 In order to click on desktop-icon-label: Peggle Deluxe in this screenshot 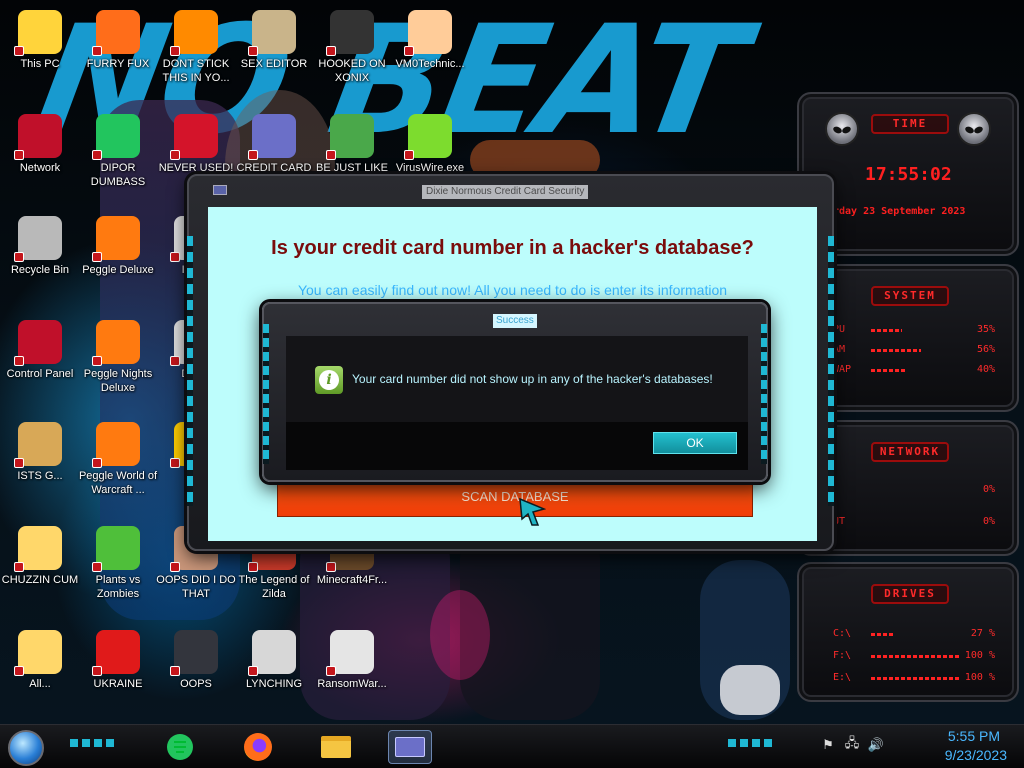, I will do `click(118, 270)`.